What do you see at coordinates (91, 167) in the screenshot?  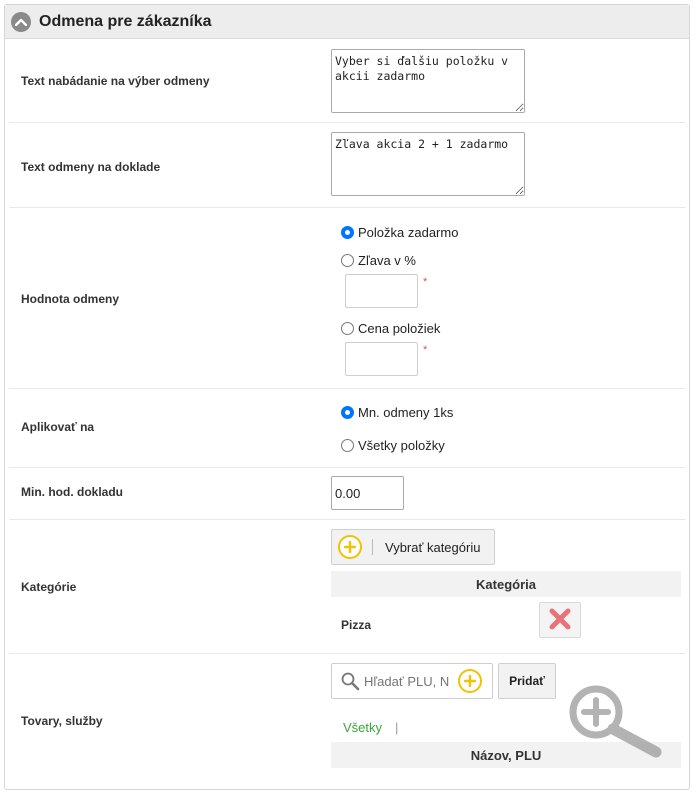 I see `receipt-text-label: Text odmeny na doklade` at bounding box center [91, 167].